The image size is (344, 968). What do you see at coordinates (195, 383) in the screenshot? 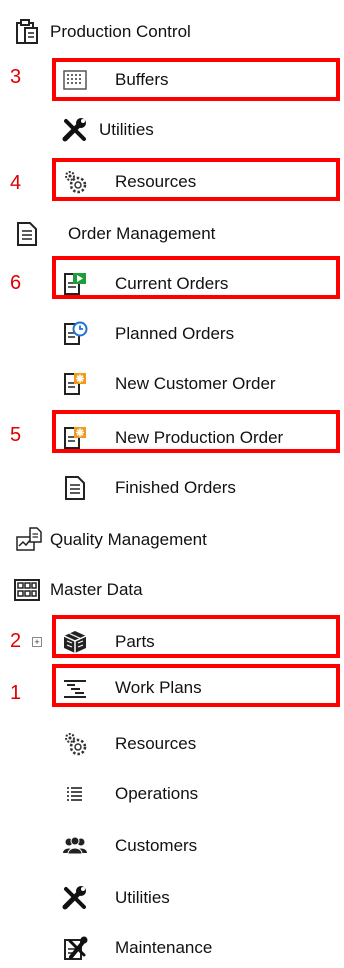
I see `tree-item-label: New Customer Order` at bounding box center [195, 383].